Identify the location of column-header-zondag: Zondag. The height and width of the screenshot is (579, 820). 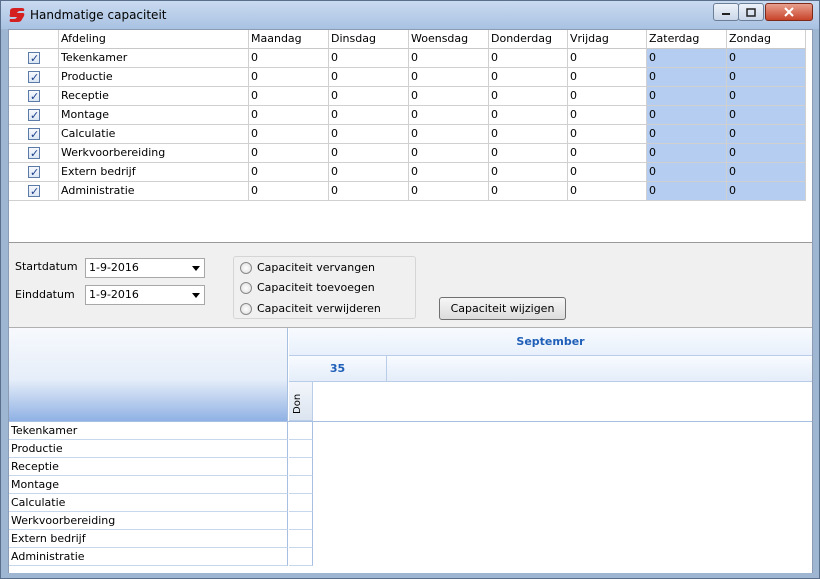
(766, 39).